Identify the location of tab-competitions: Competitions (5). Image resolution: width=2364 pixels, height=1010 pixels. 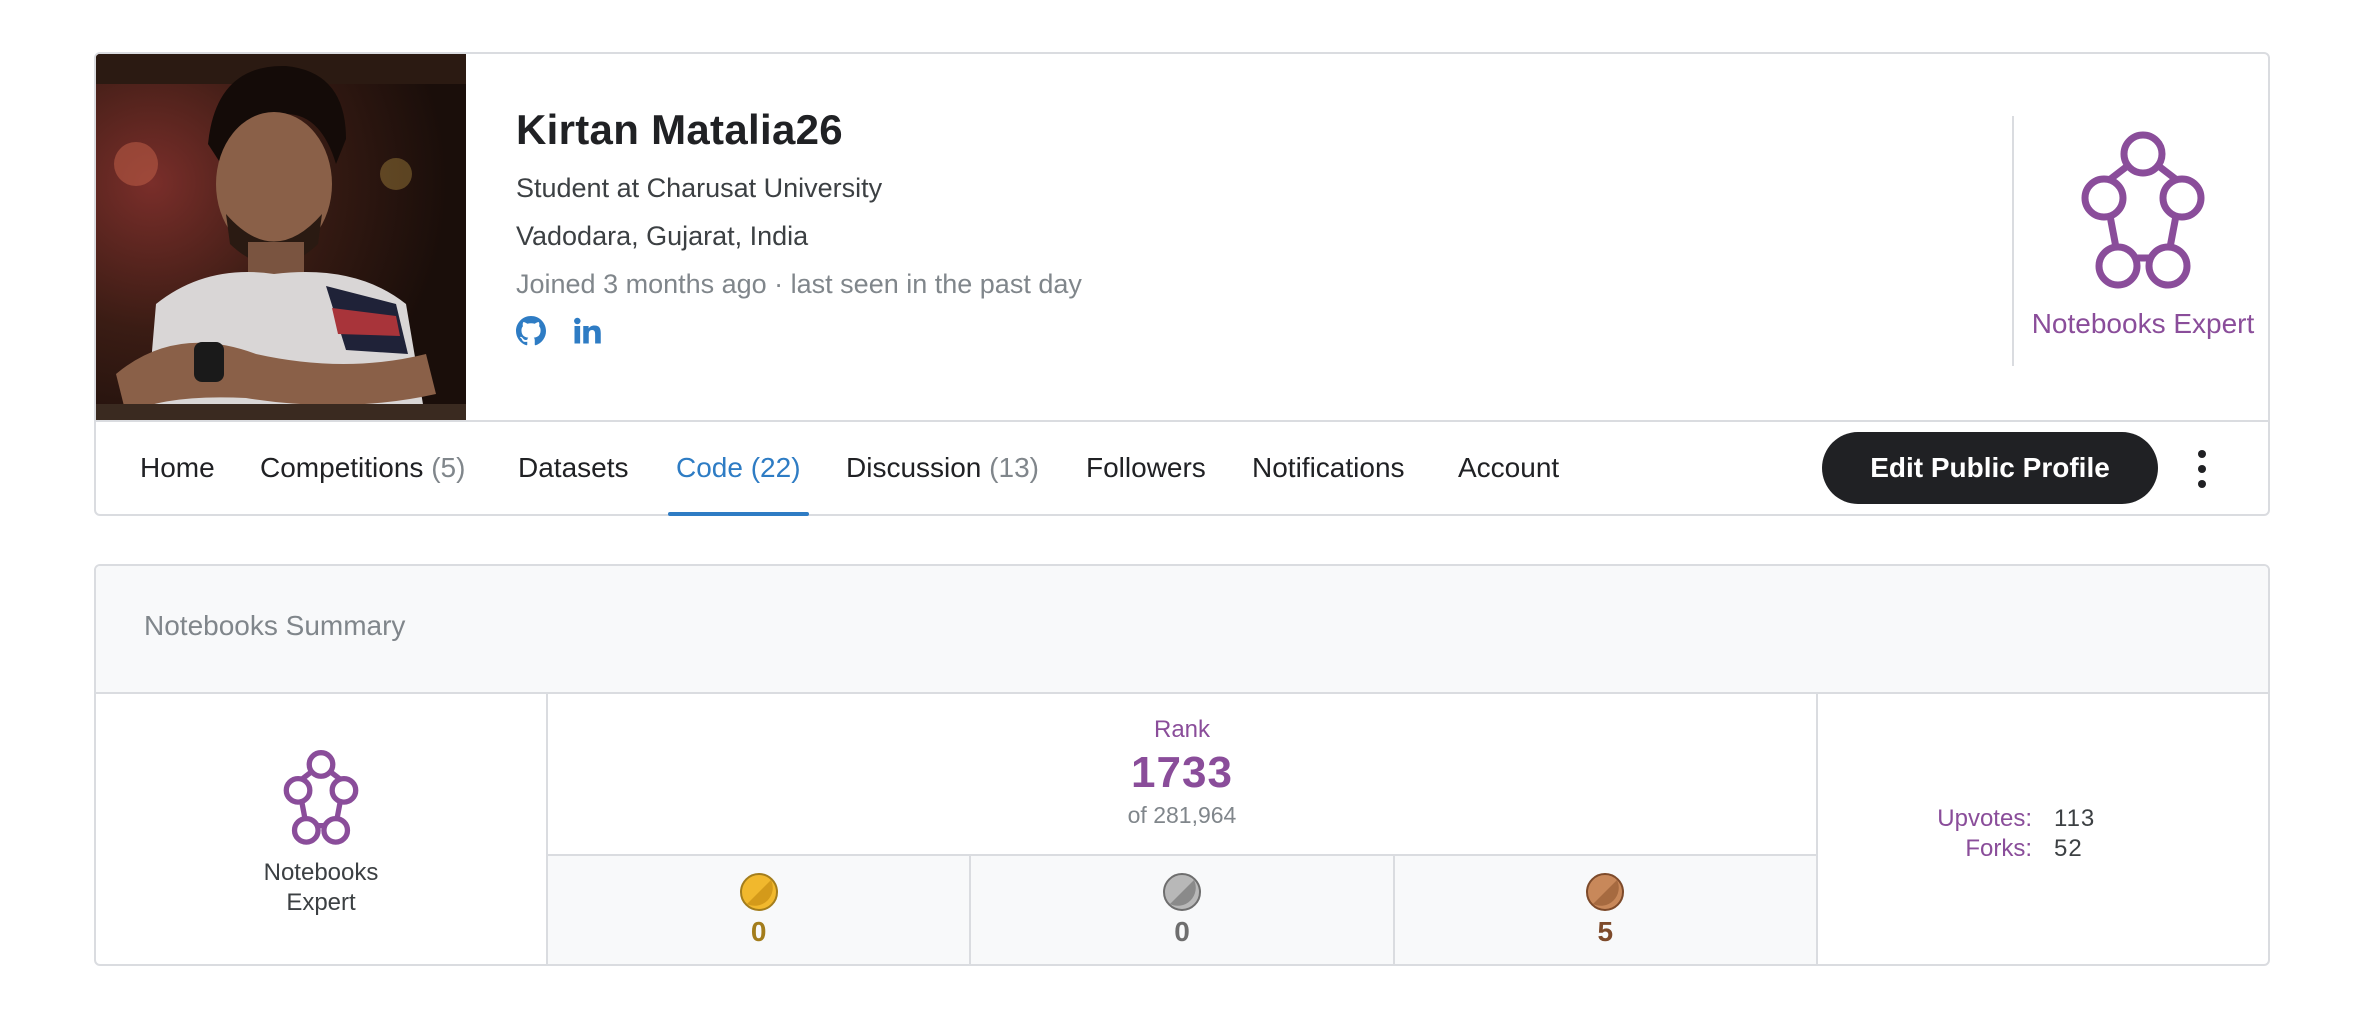
(362, 470).